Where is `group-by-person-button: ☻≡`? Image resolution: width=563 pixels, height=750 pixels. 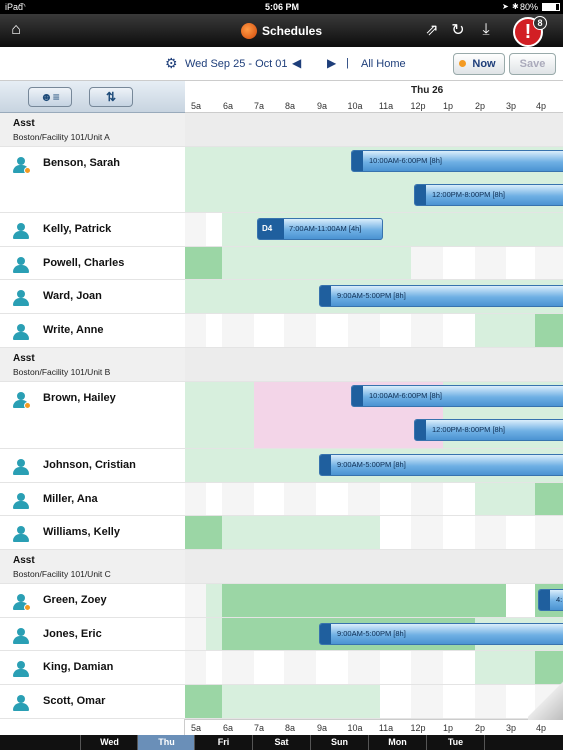 group-by-person-button: ☻≡ is located at coordinates (50, 97).